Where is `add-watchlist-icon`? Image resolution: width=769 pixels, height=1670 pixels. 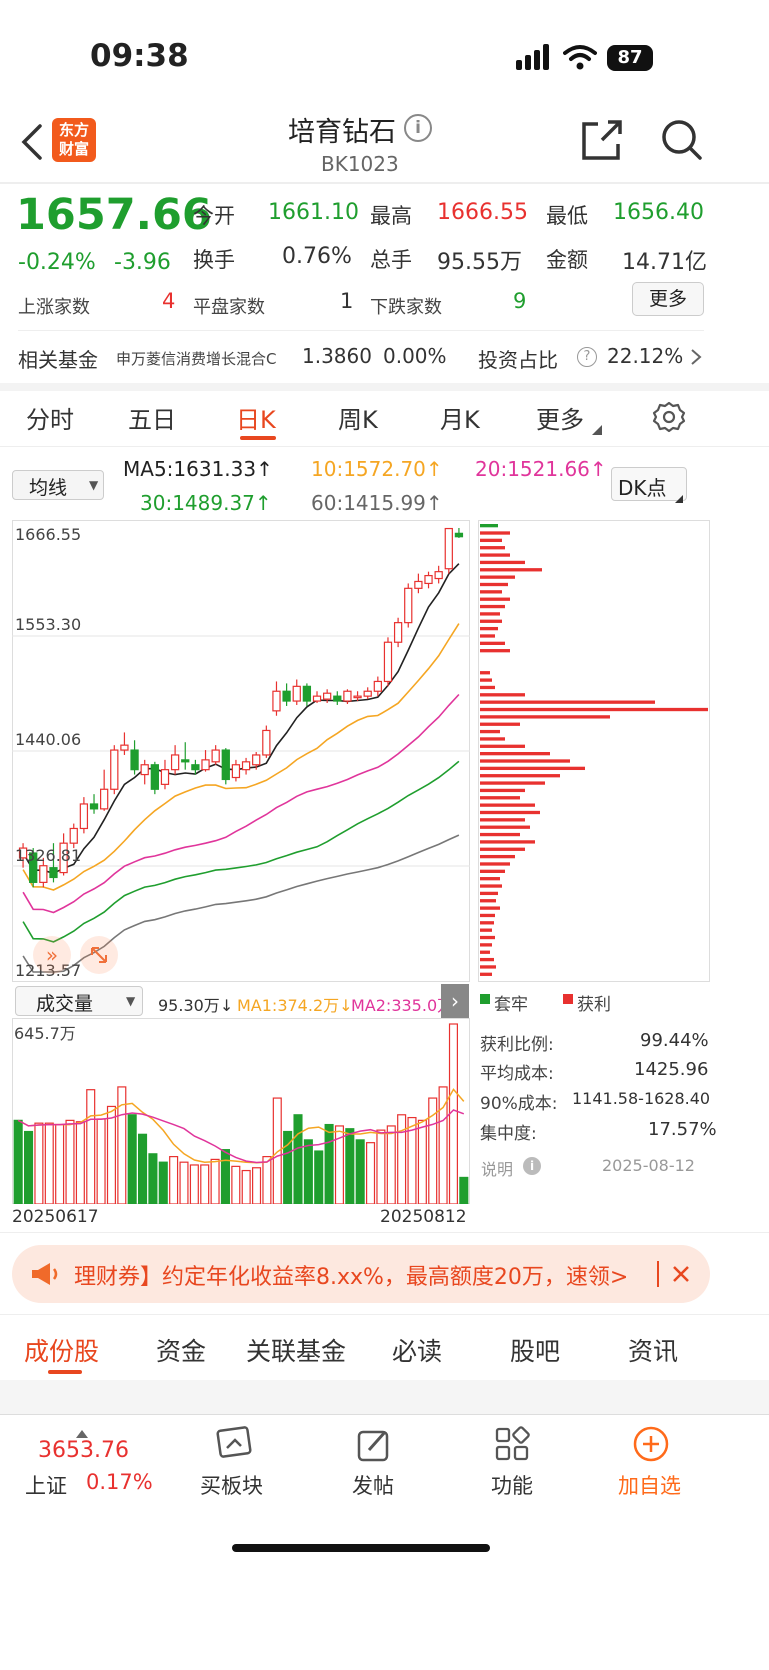
add-watchlist-icon is located at coordinates (651, 1444).